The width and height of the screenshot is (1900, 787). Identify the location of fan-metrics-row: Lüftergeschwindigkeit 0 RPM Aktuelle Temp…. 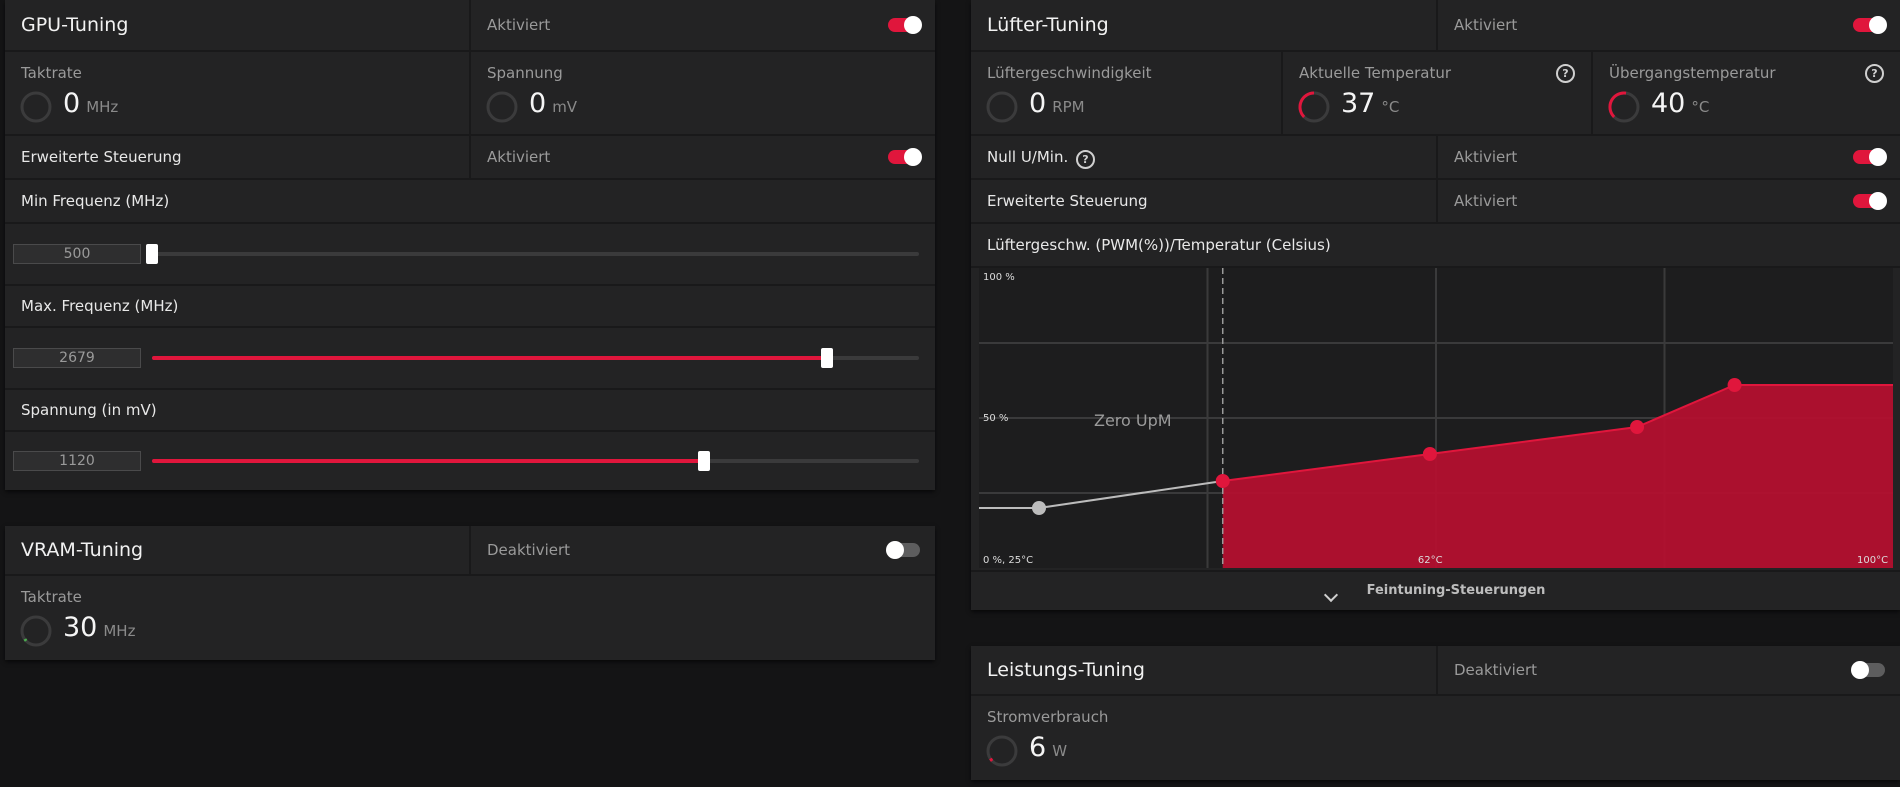
(1435, 94).